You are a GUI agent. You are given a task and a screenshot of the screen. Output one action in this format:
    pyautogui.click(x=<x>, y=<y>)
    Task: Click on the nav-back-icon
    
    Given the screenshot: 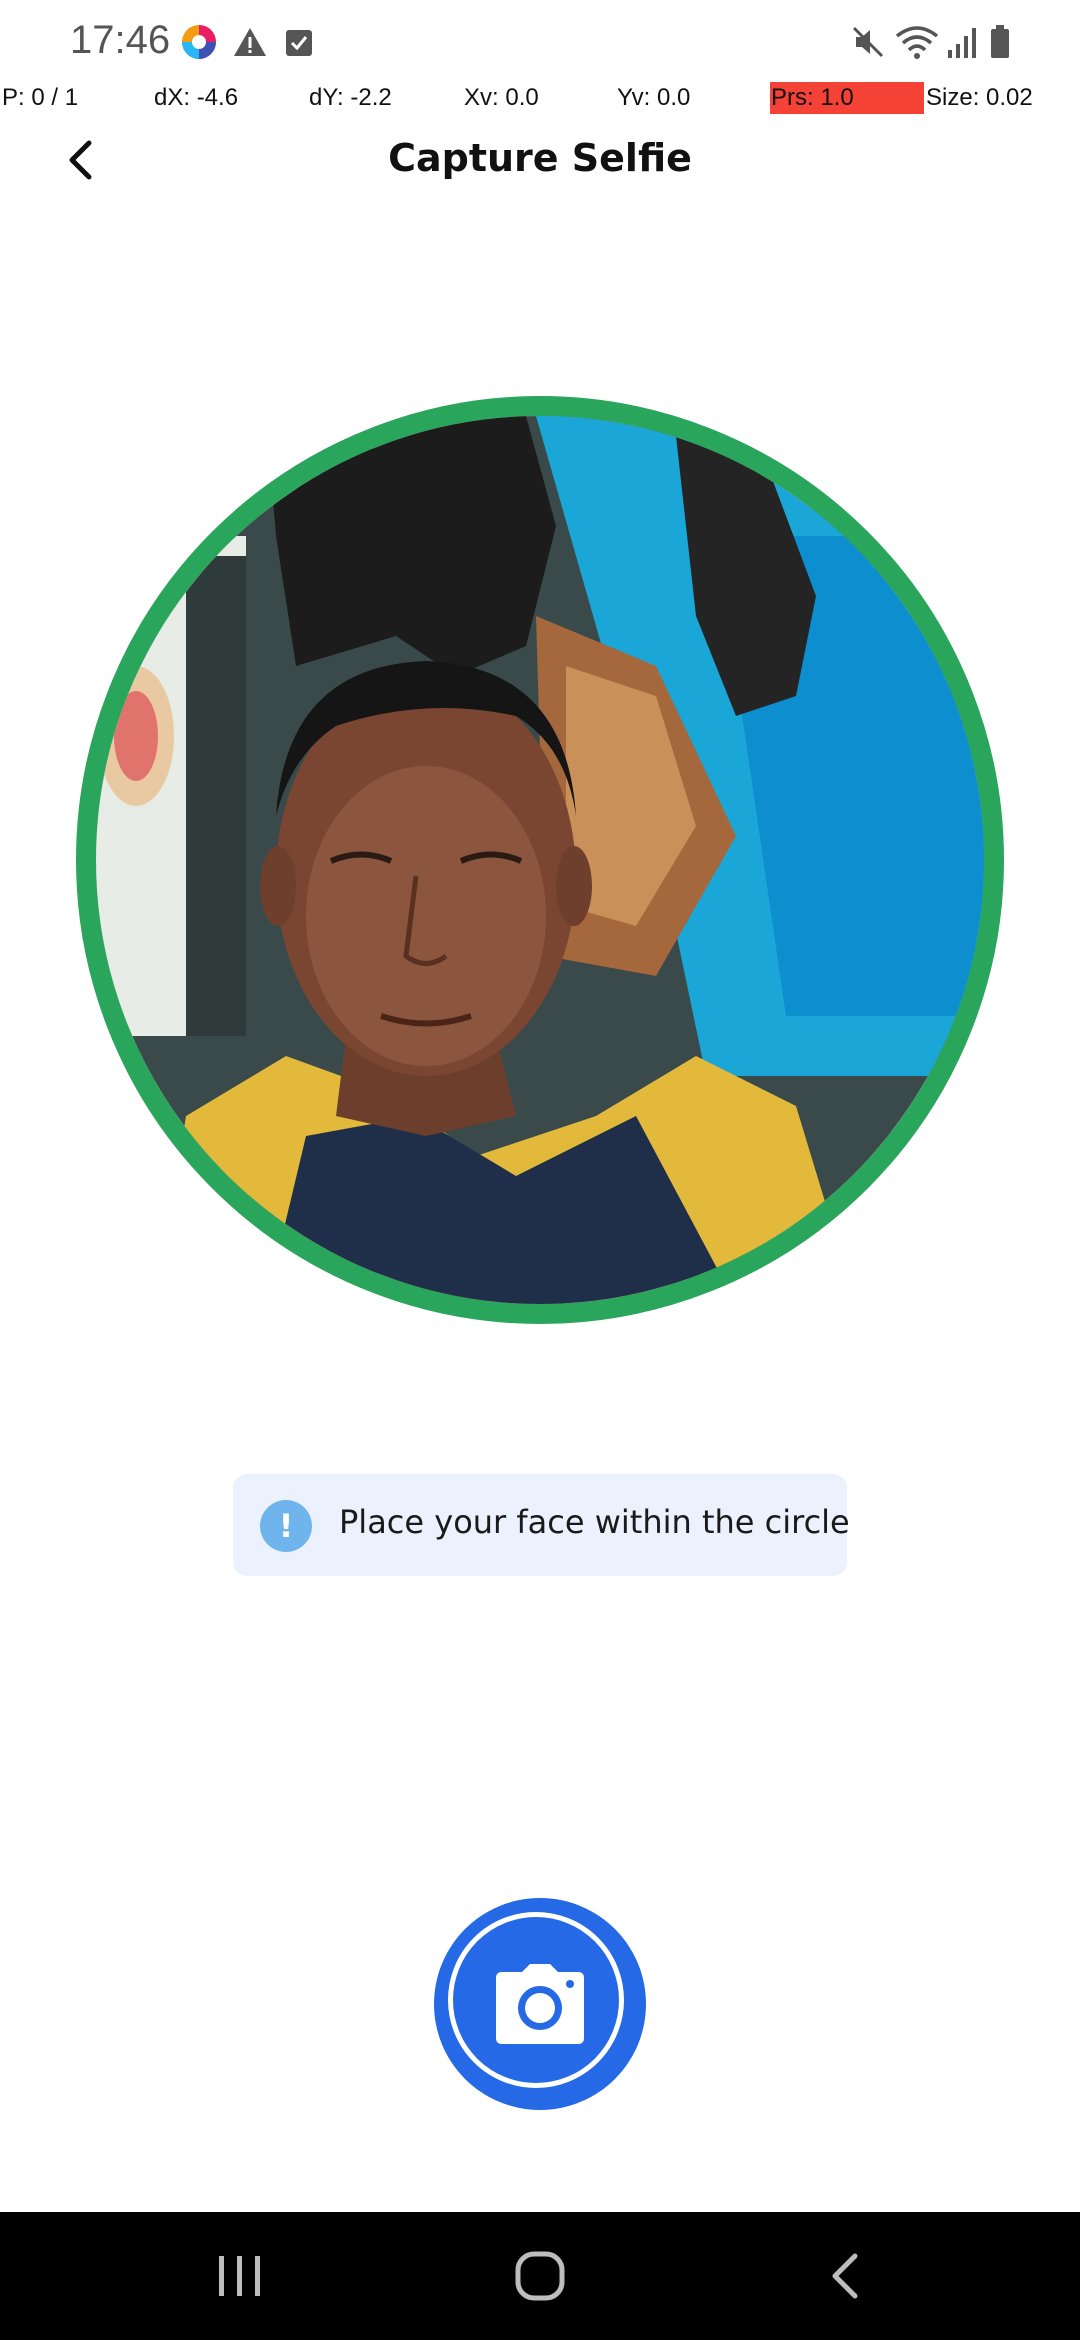 What is the action you would take?
    pyautogui.click(x=845, y=2276)
    